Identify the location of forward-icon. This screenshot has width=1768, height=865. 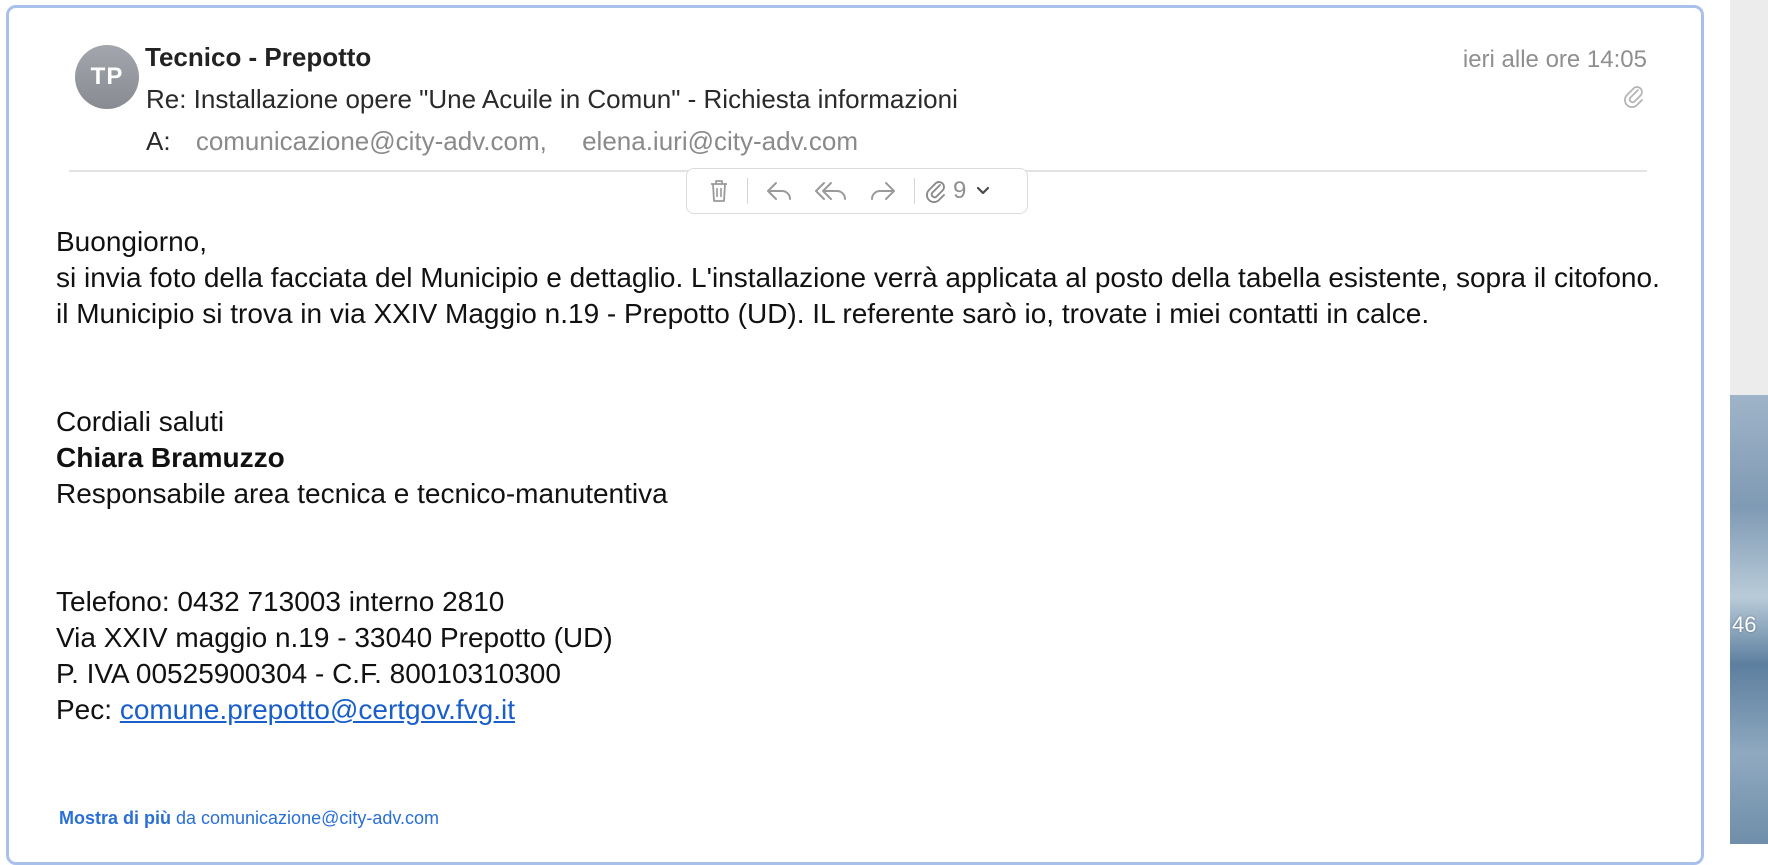
(883, 191).